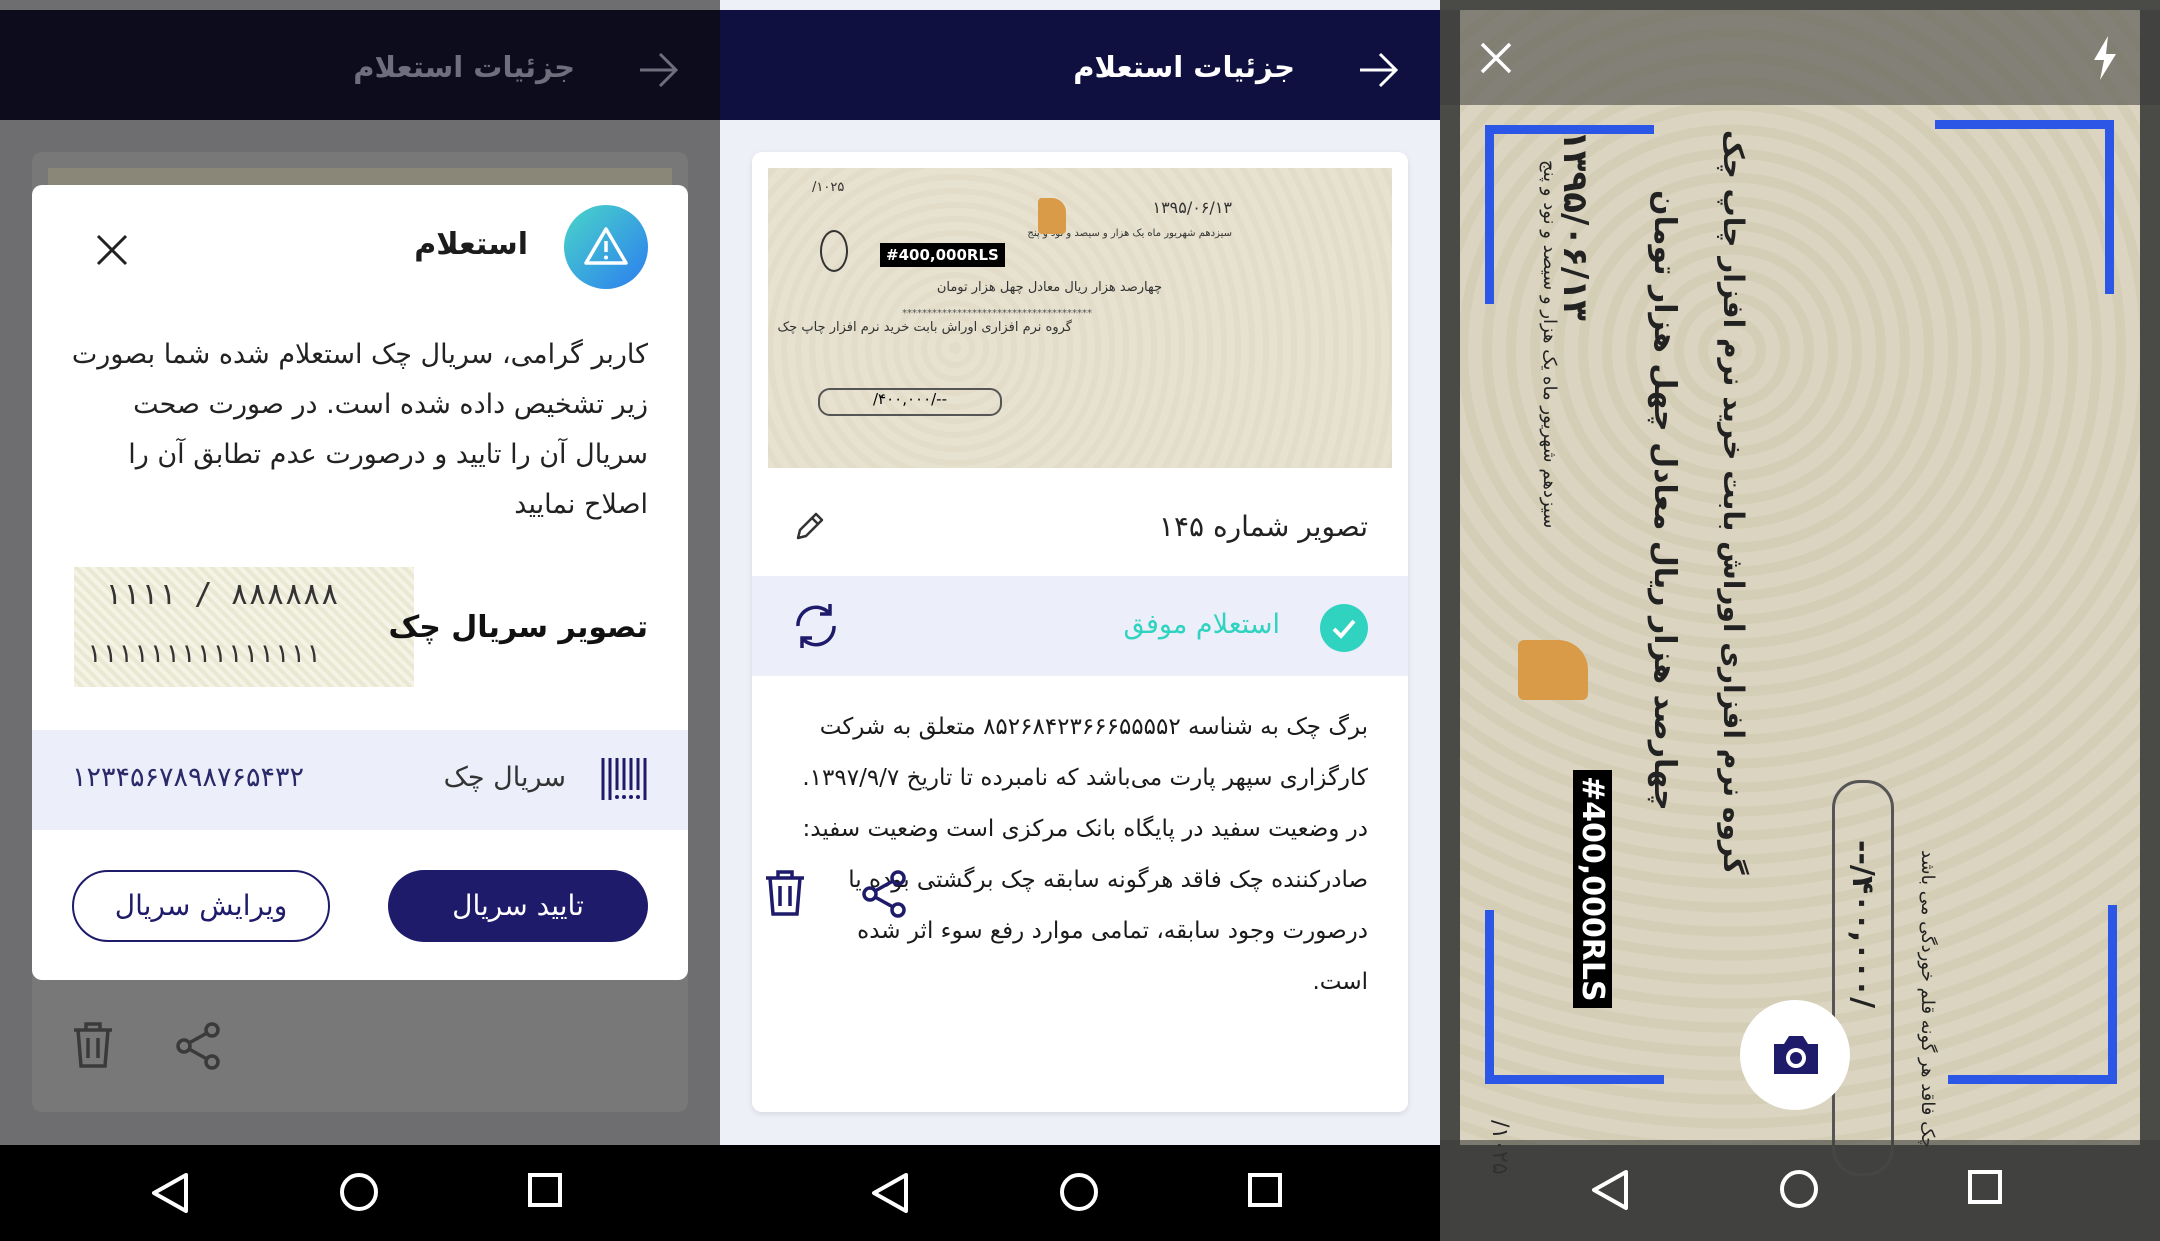 The width and height of the screenshot is (2160, 1241). Describe the element at coordinates (1052, 216) in the screenshot. I see `bank-logo-icon` at that location.